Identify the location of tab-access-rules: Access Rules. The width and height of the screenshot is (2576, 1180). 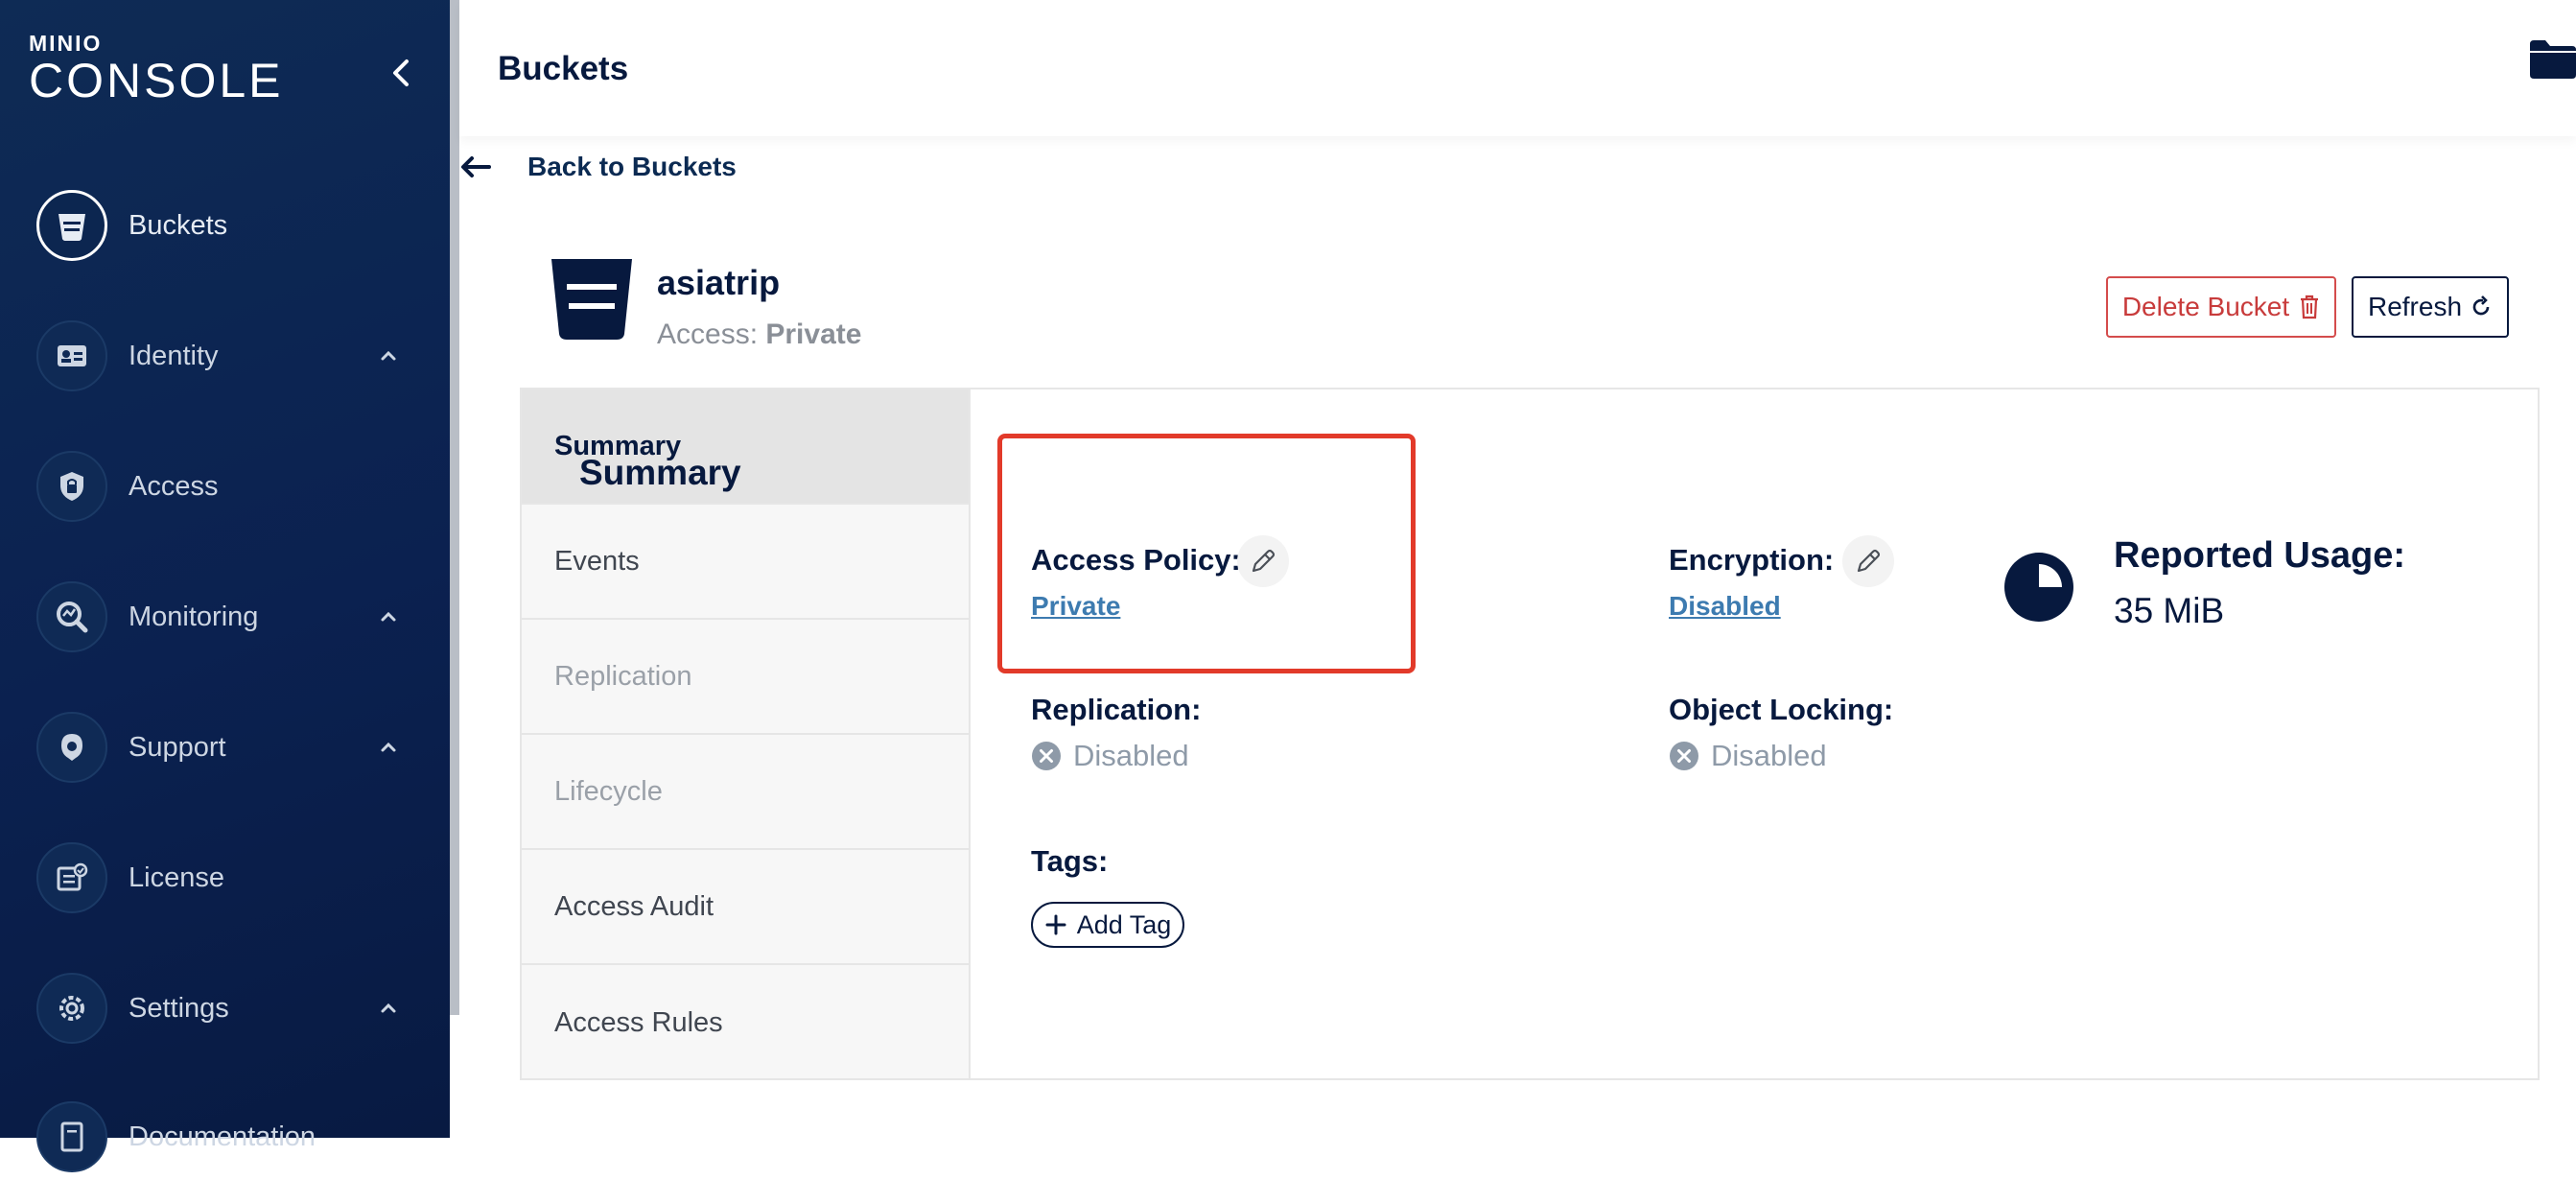
(745, 1023).